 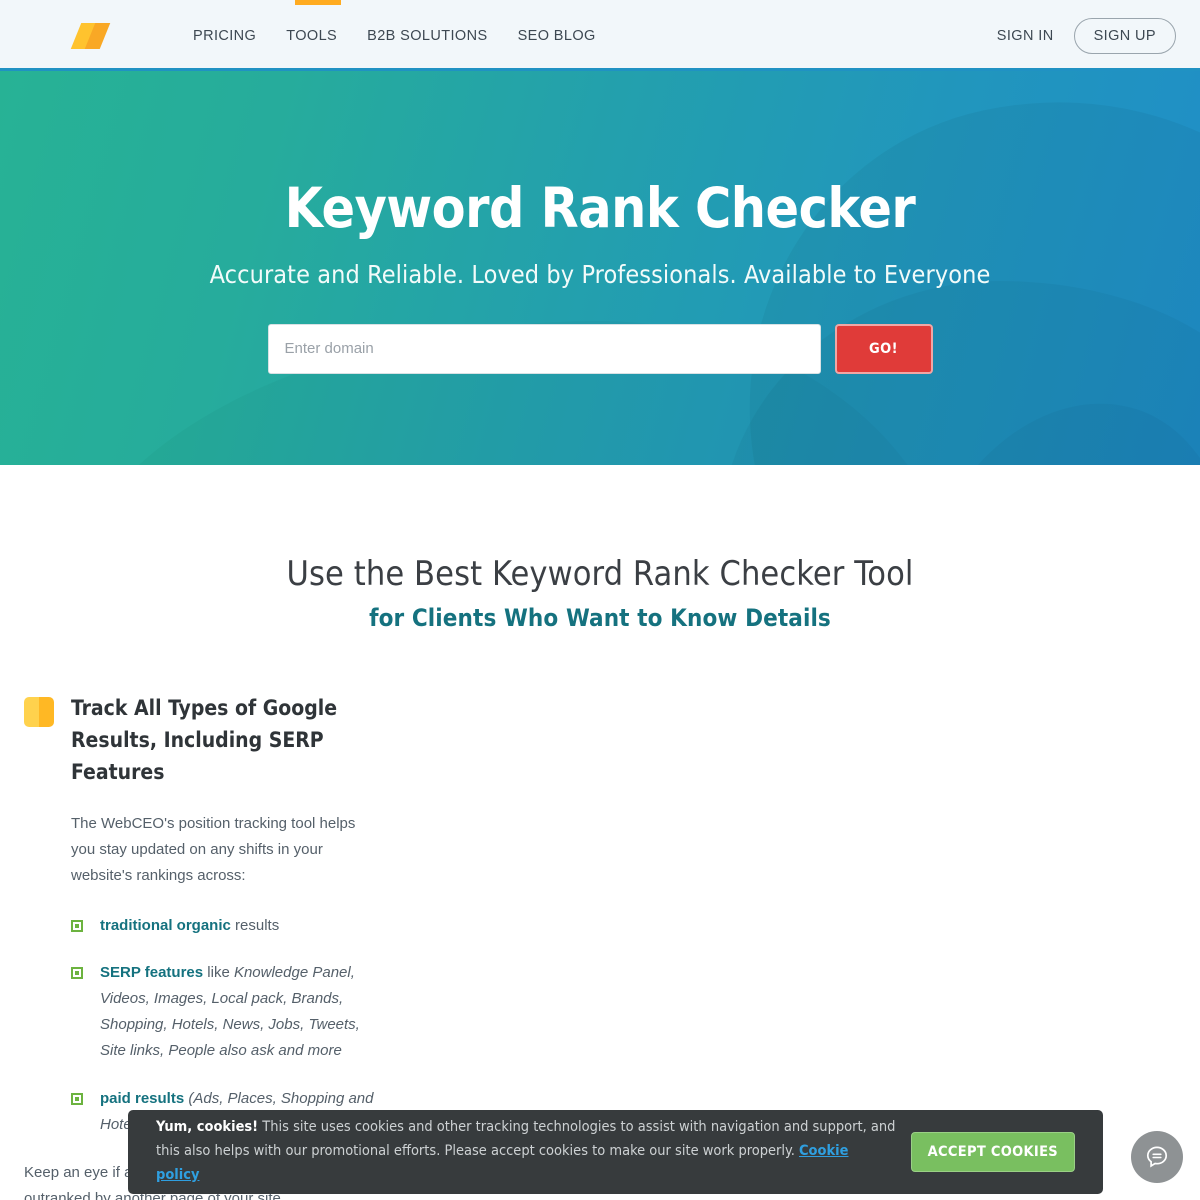 What do you see at coordinates (427, 36) in the screenshot?
I see `nav-item-b2b-solutions: B2B SOLUTIONS` at bounding box center [427, 36].